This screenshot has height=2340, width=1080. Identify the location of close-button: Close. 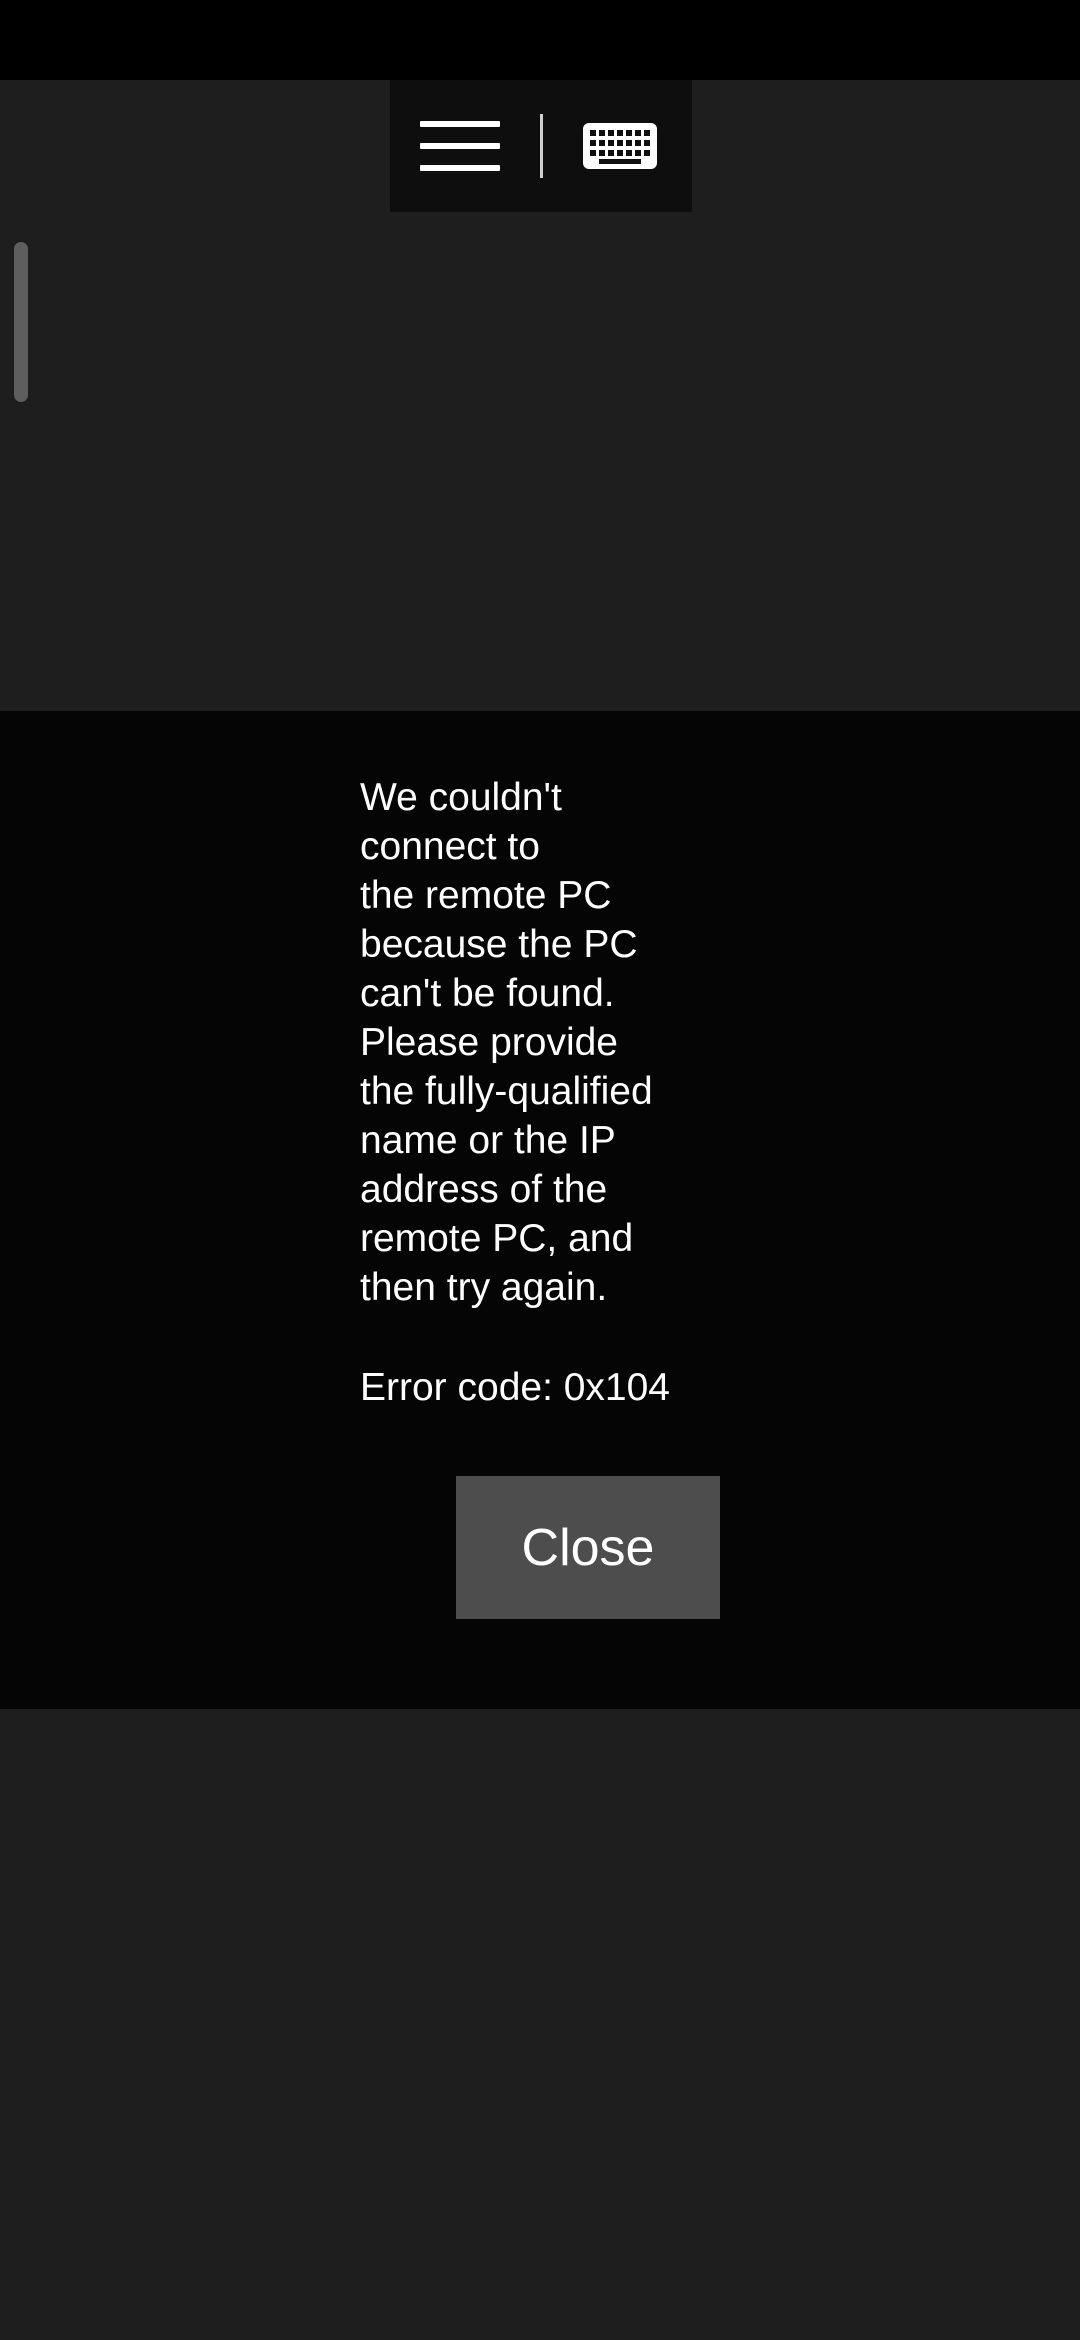
(588, 1547).